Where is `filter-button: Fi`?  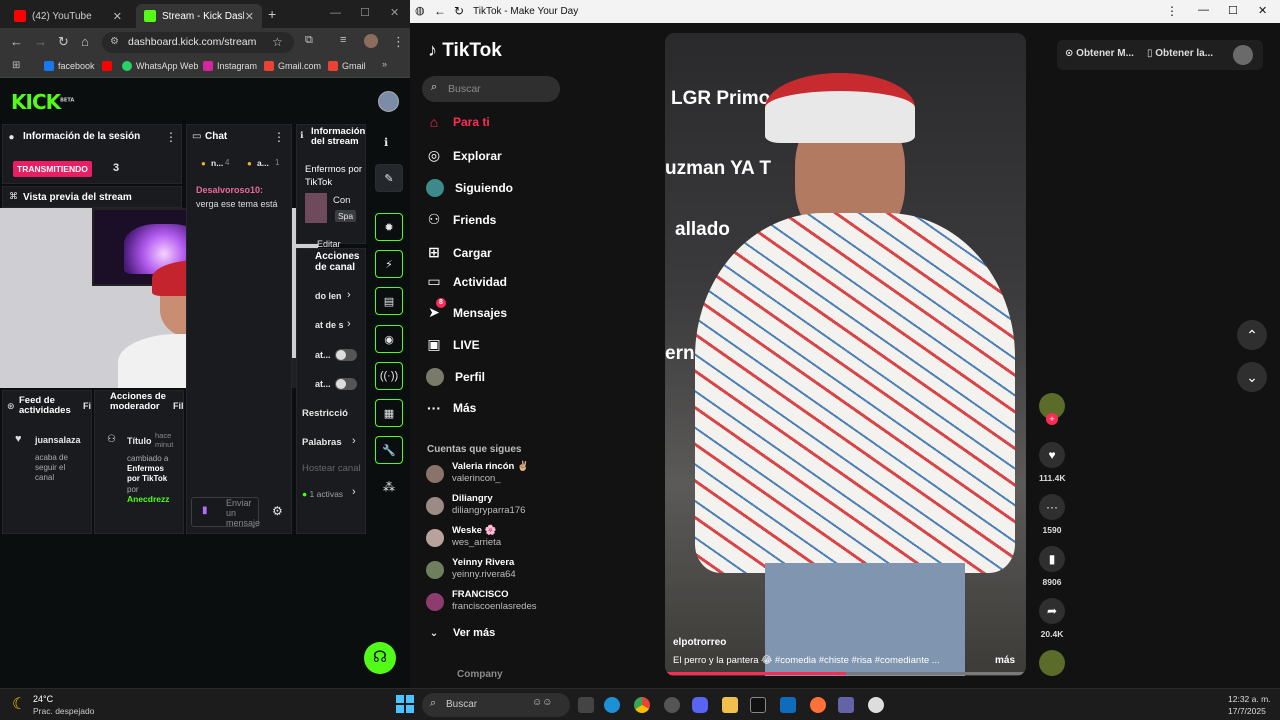 filter-button: Fi is located at coordinates (87, 406).